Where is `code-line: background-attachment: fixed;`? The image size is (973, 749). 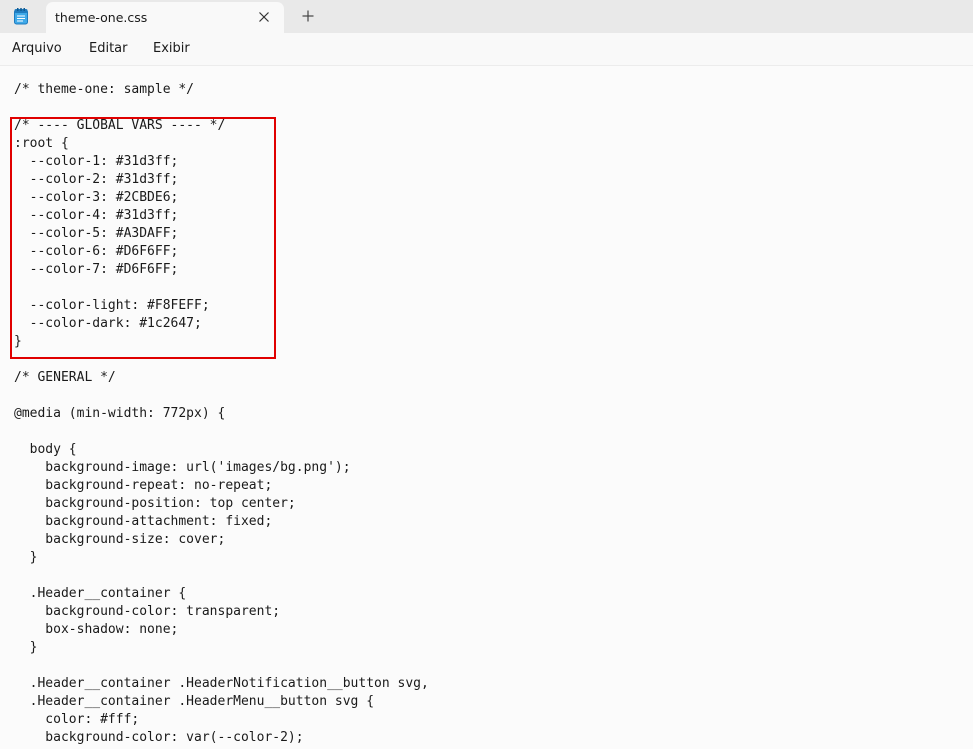 code-line: background-attachment: fixed; is located at coordinates (143, 521).